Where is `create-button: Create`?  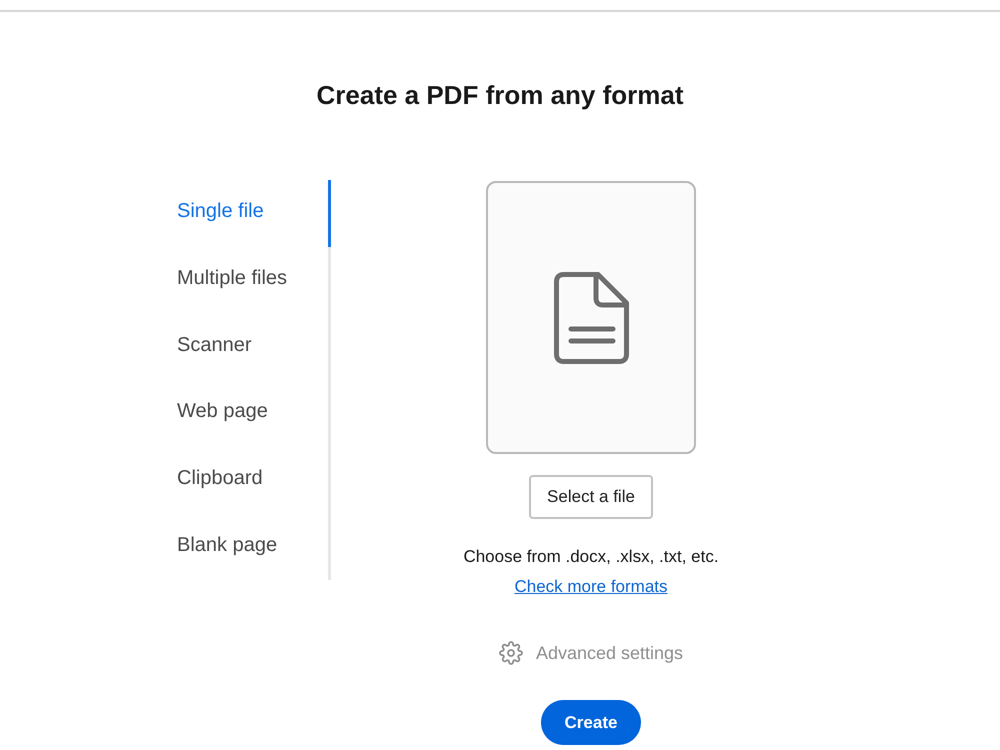
create-button: Create is located at coordinates (591, 722).